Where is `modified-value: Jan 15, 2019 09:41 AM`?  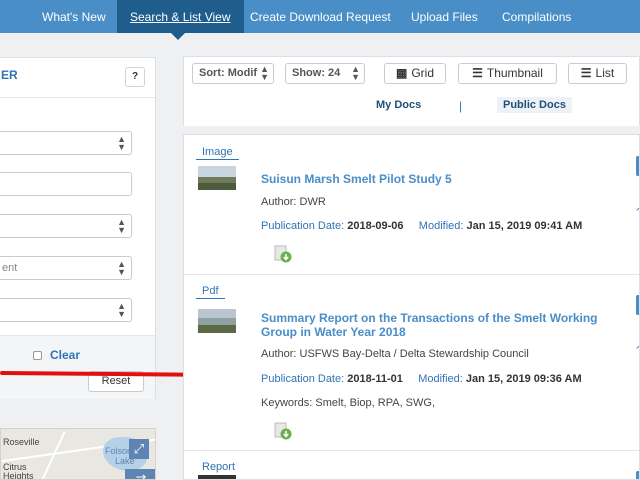
modified-value: Jan 15, 2019 09:41 AM is located at coordinates (524, 226).